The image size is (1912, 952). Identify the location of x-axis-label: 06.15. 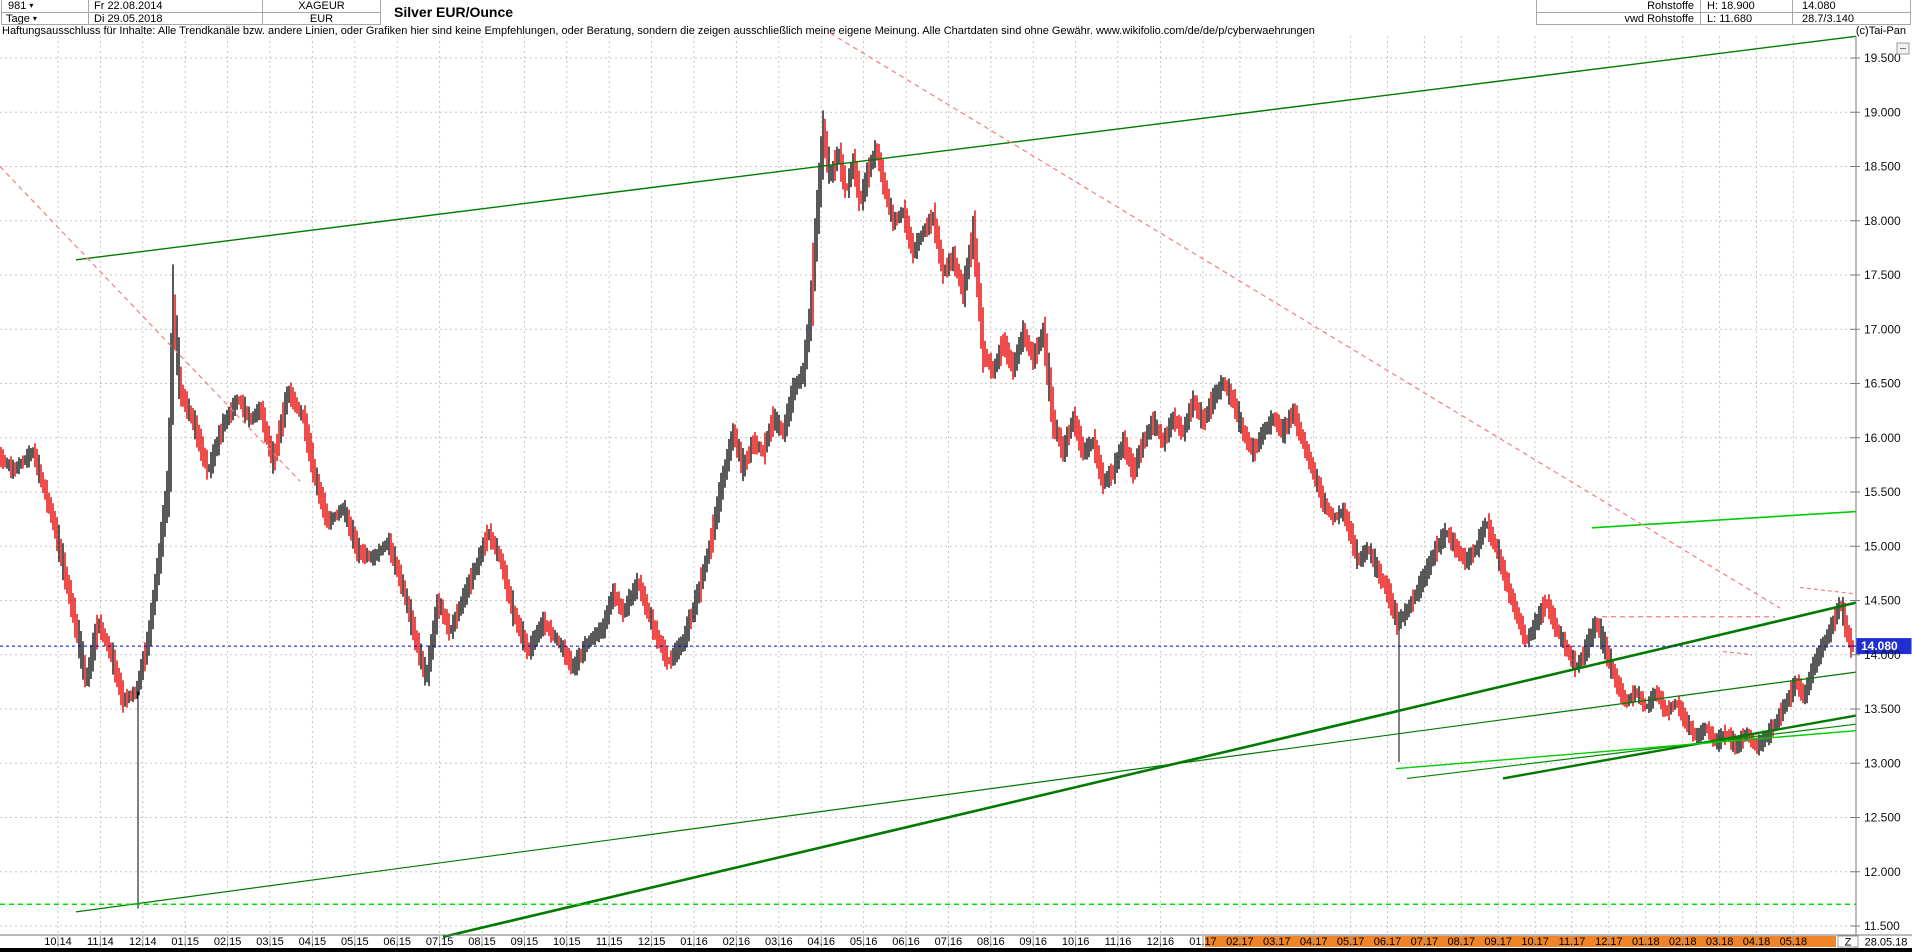
(397, 942).